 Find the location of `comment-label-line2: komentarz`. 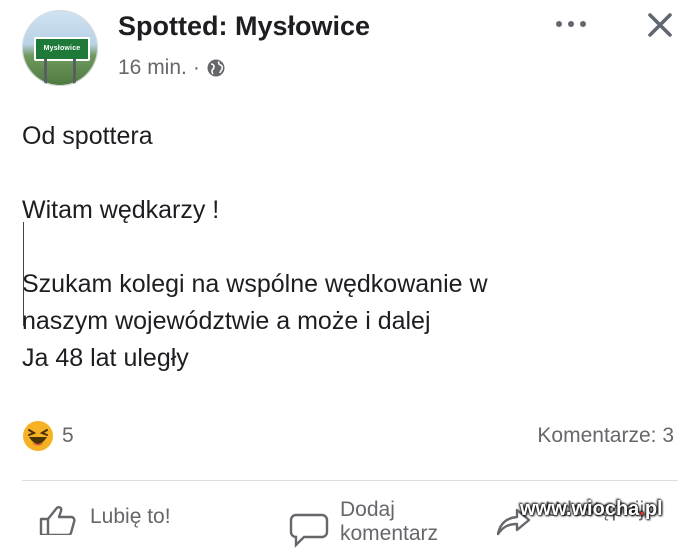

comment-label-line2: komentarz is located at coordinates (389, 533).